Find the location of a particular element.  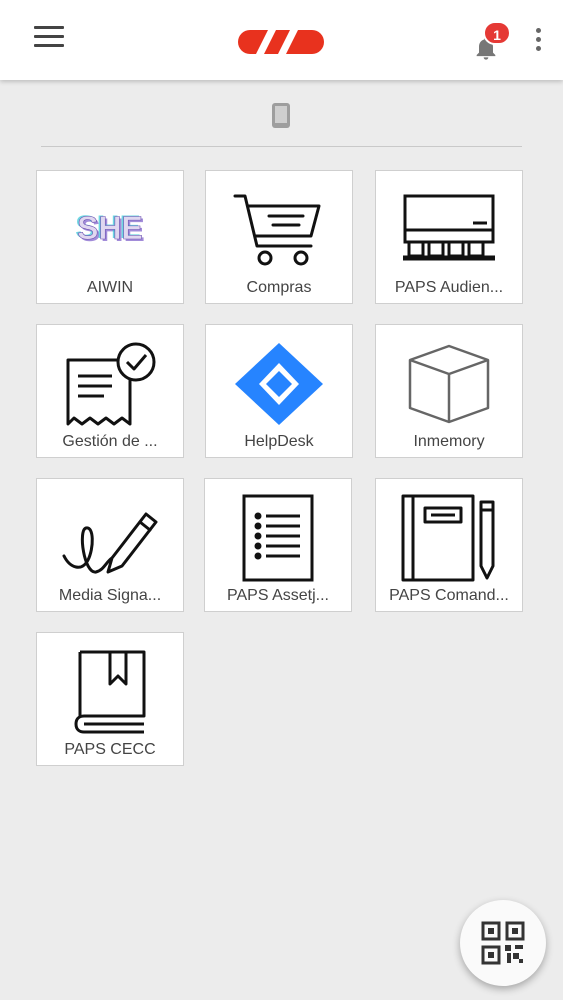

app-tile-inmemory: Inmemory is located at coordinates (449, 391).